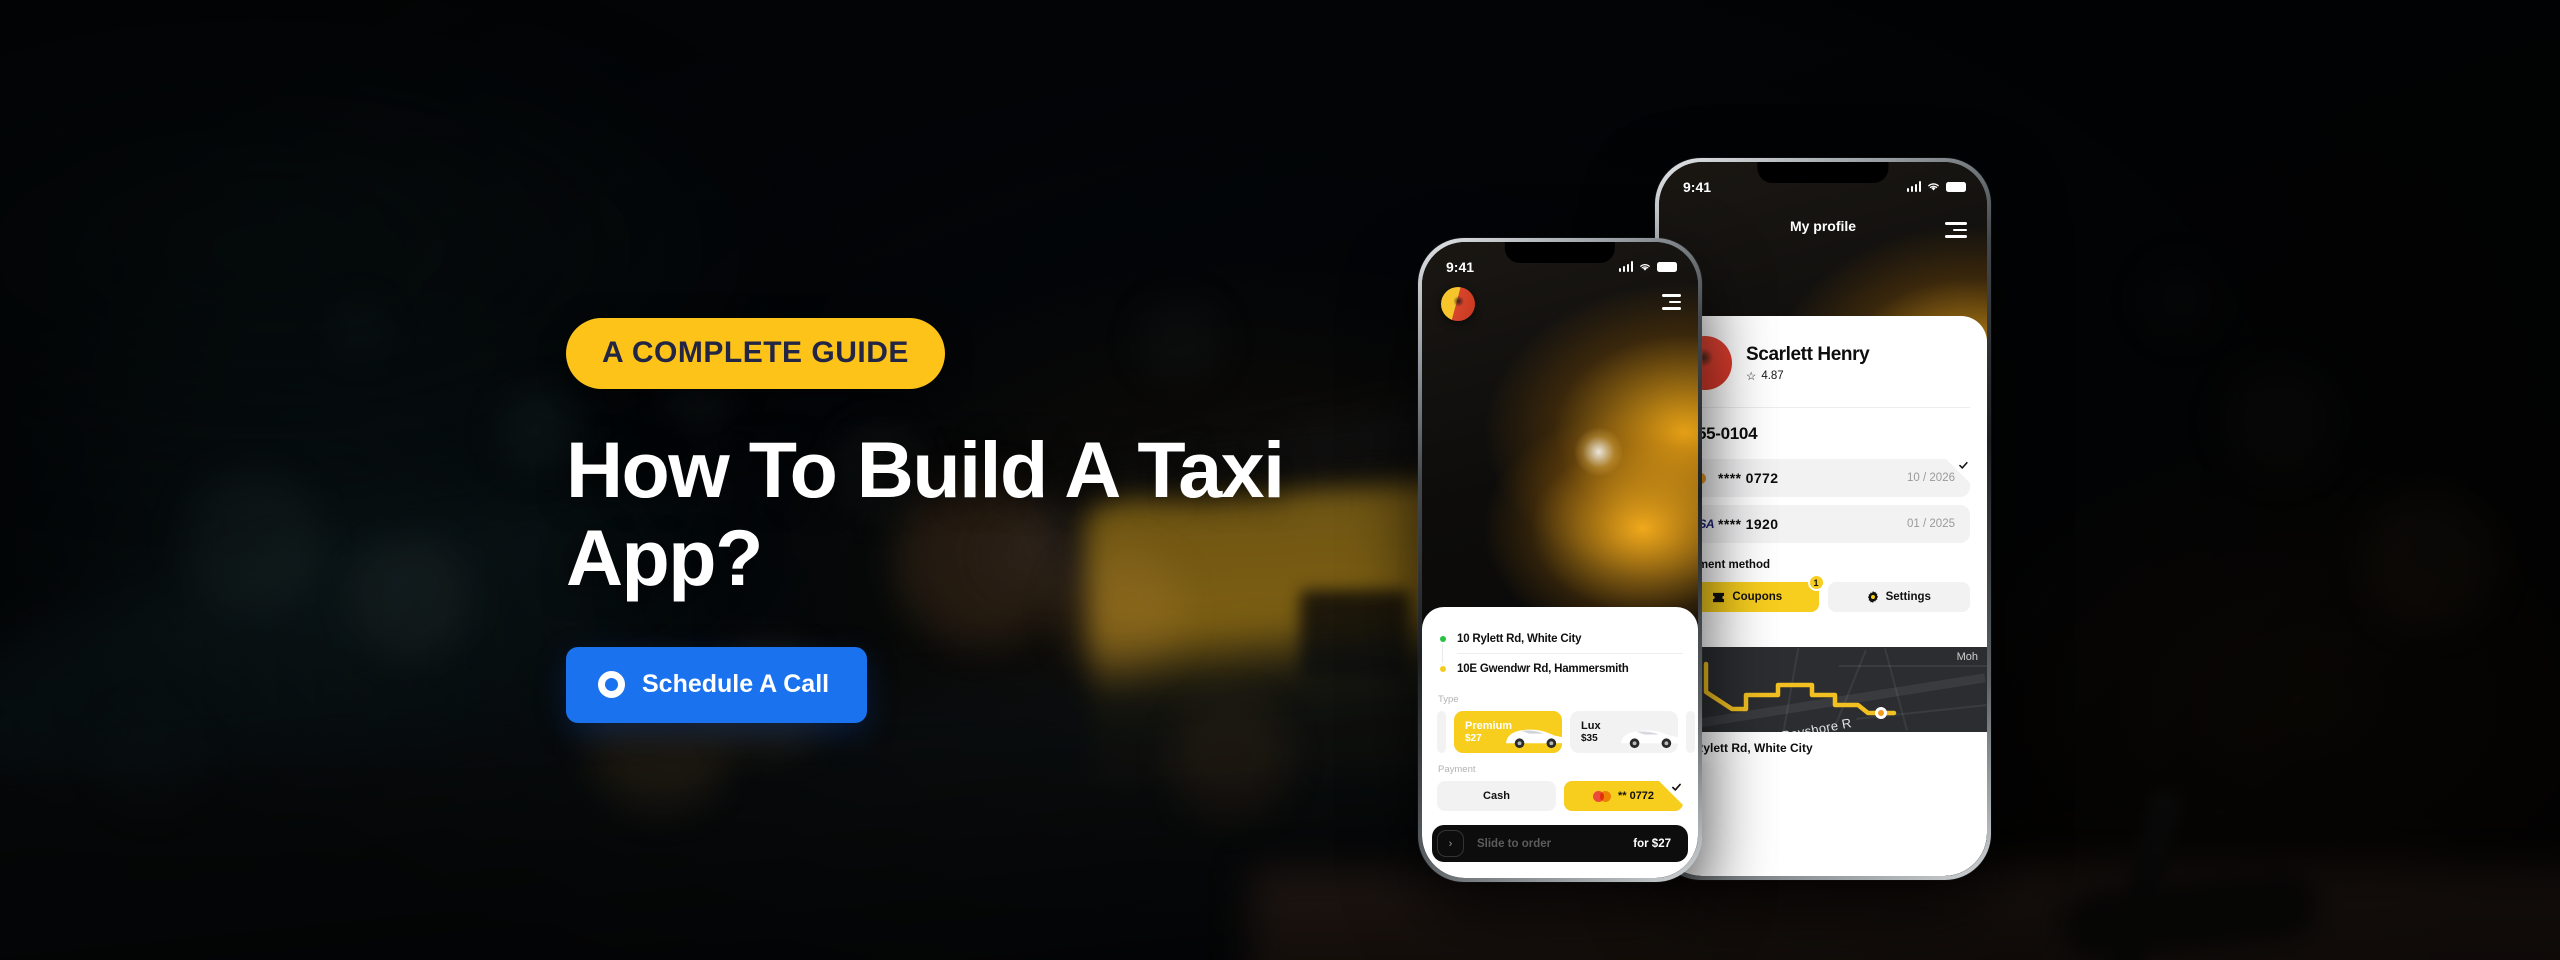 The width and height of the screenshot is (2560, 960). Describe the element at coordinates (1757, 597) in the screenshot. I see `coupons-label: Coupons` at that location.